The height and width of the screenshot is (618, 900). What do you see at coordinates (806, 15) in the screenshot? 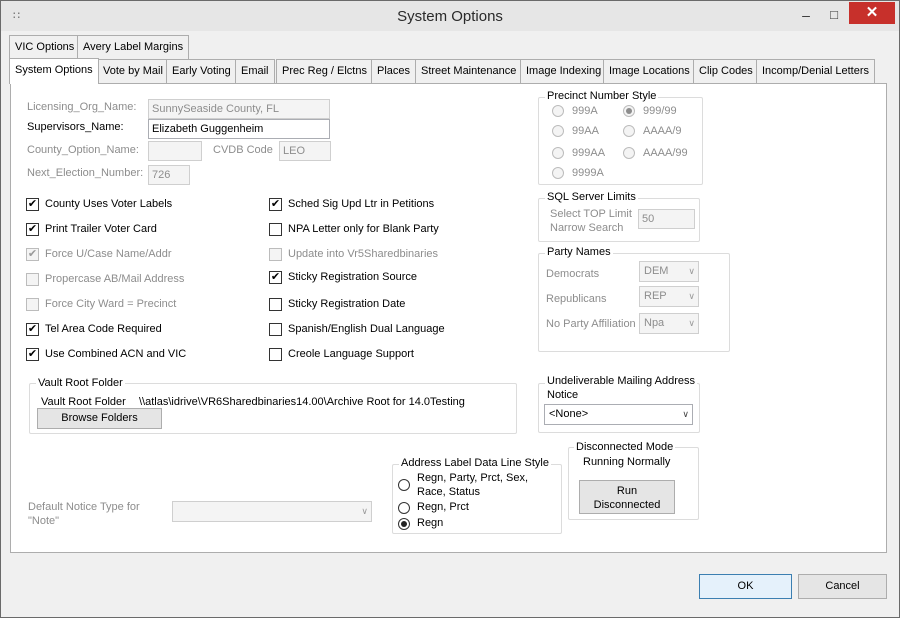
I see `minimize-button: –` at bounding box center [806, 15].